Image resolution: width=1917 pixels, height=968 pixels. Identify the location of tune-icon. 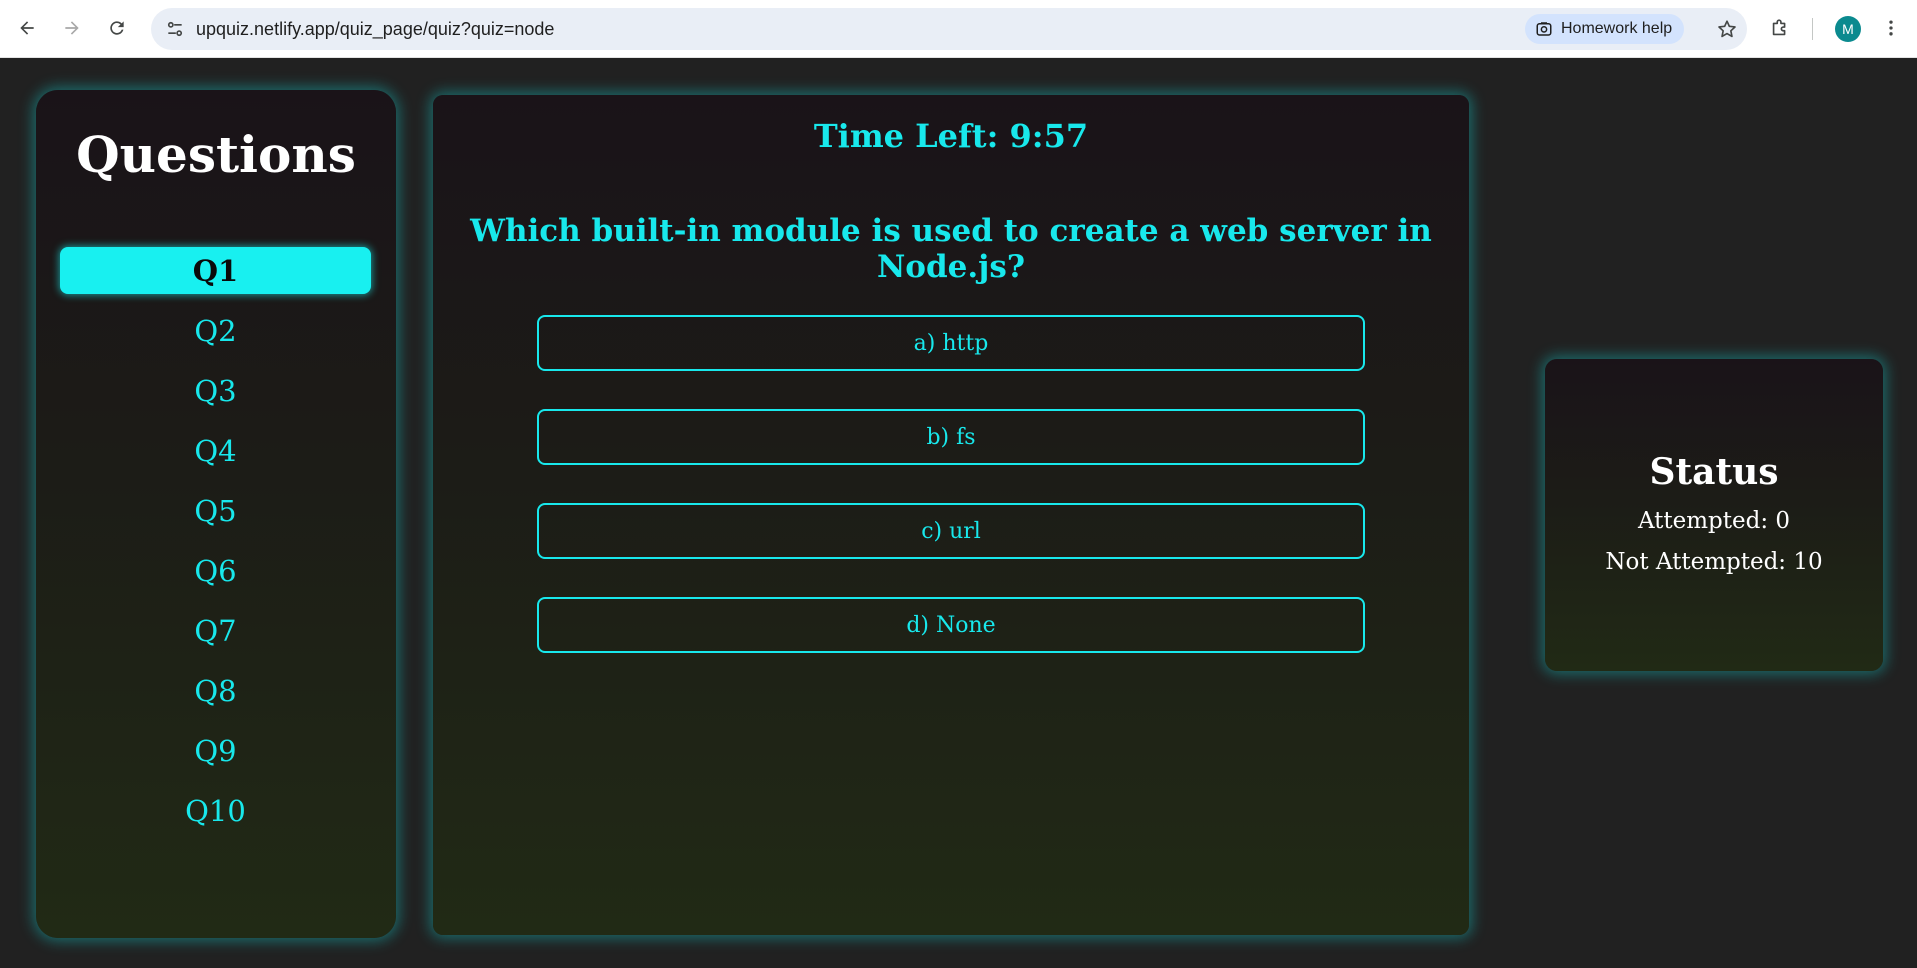
(175, 29).